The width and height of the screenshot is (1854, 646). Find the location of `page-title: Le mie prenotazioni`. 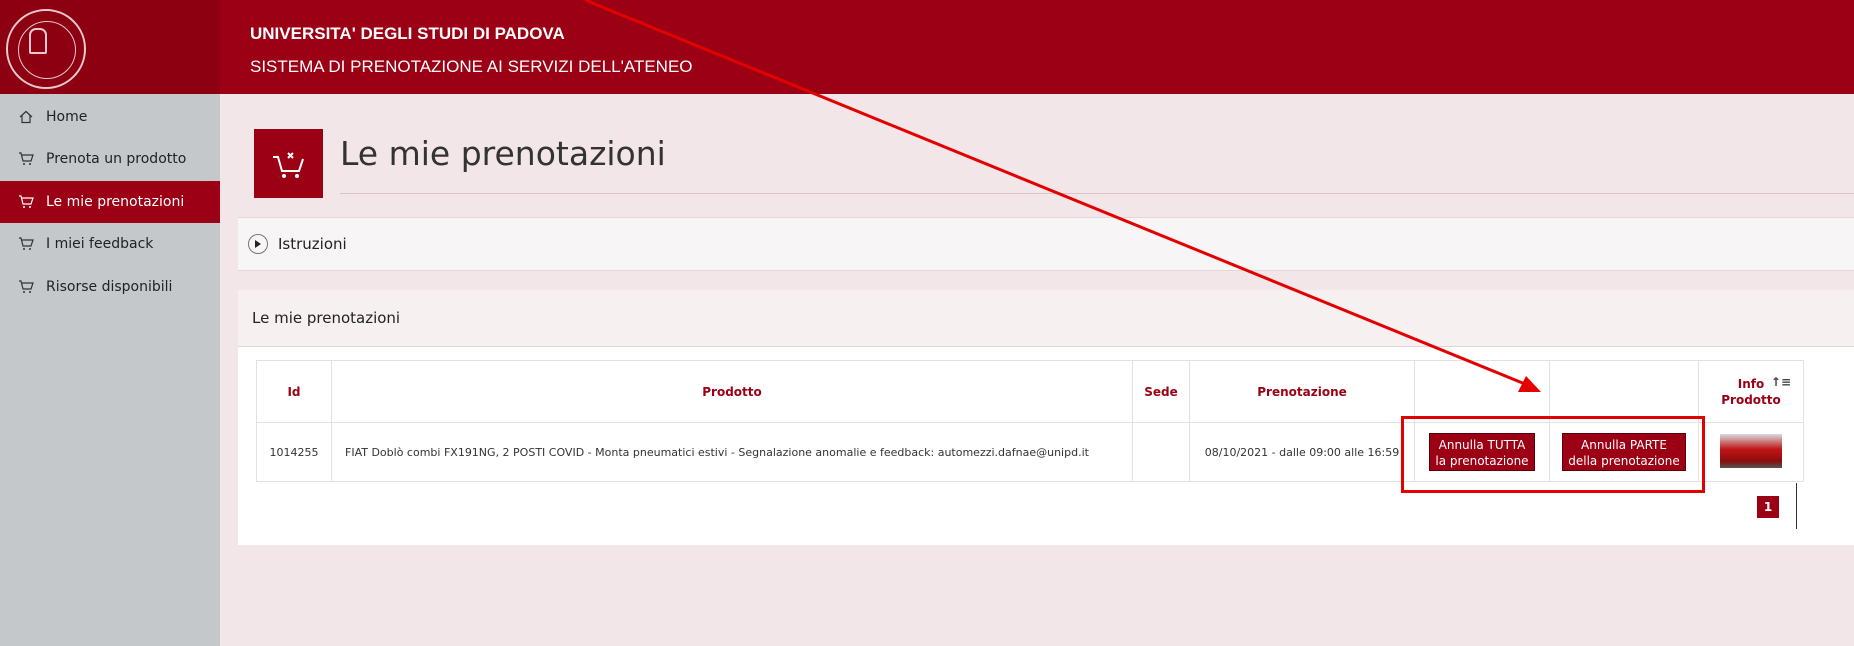

page-title: Le mie prenotazioni is located at coordinates (503, 153).